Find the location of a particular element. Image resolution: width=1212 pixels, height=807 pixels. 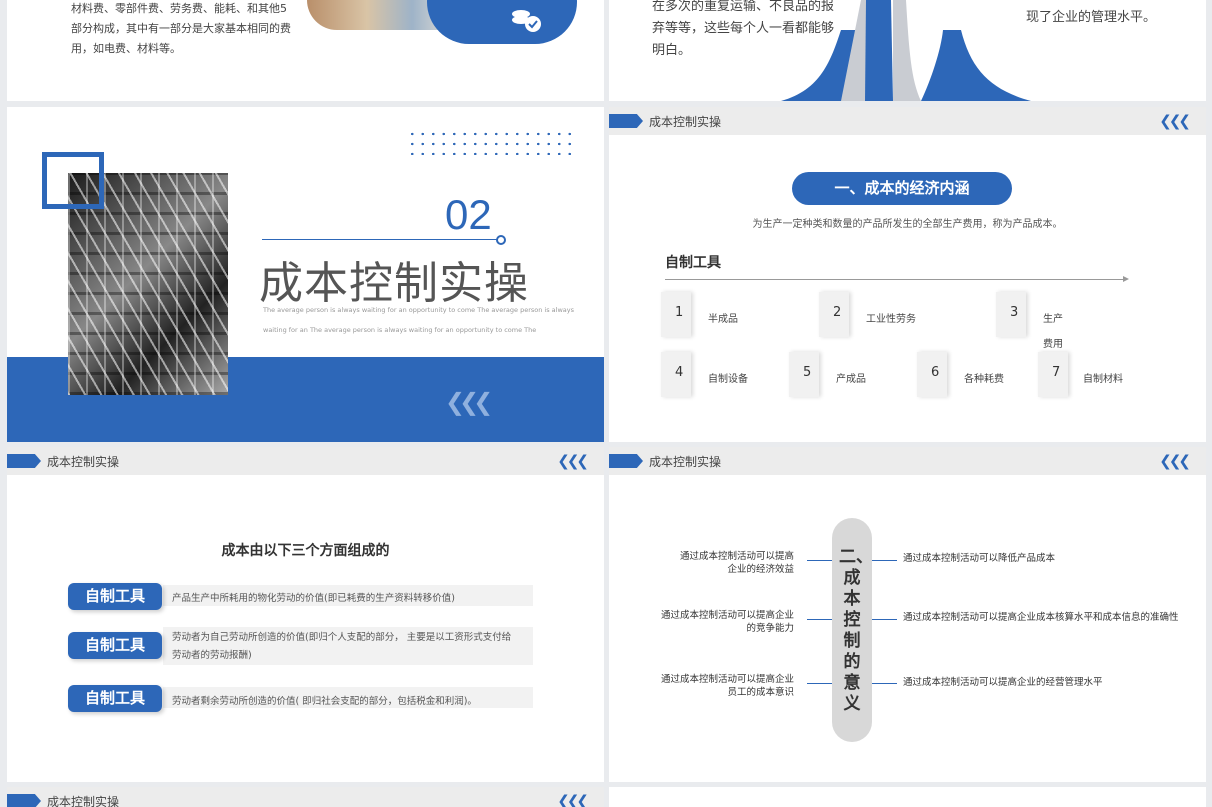

slide-2-right-text: 现了企业的管理水平。 is located at coordinates (1091, 17).